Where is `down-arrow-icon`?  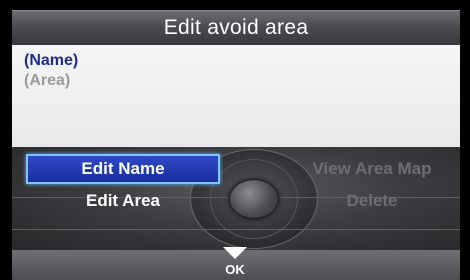 down-arrow-icon is located at coordinates (235, 253).